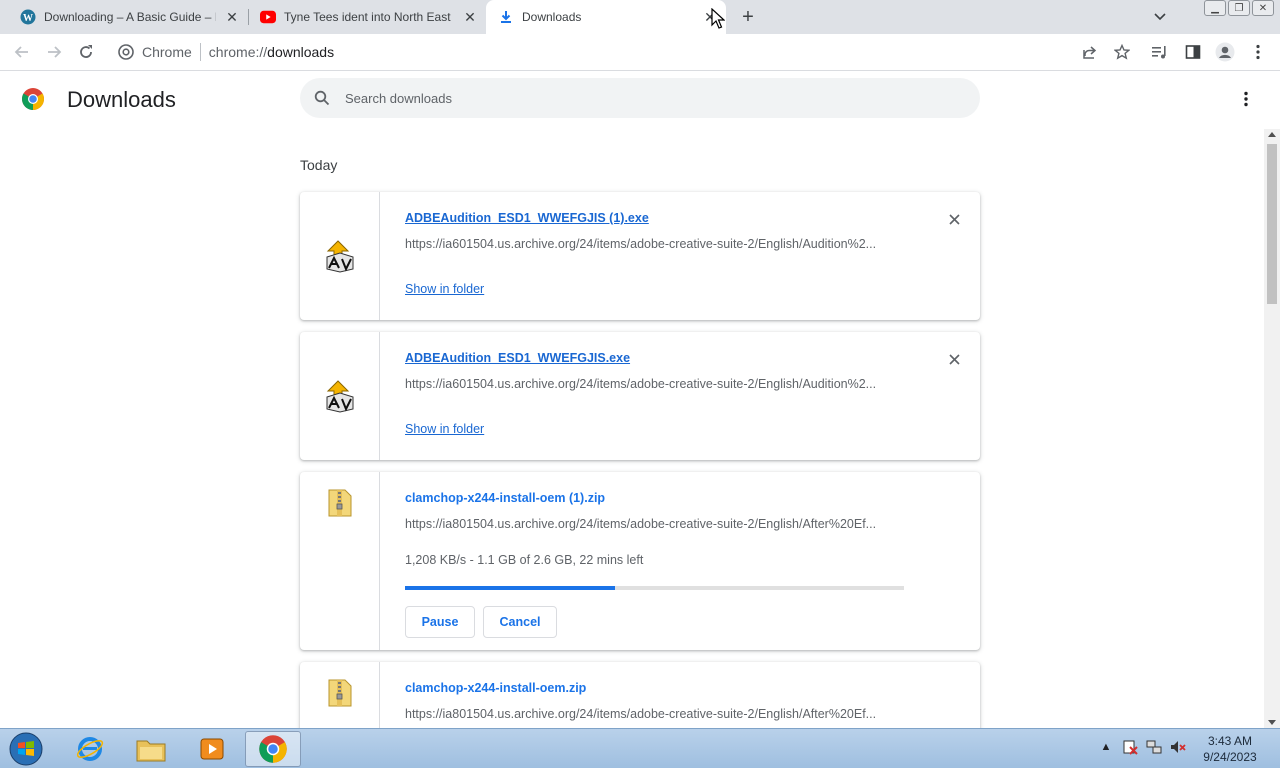 This screenshot has height=768, width=1280. What do you see at coordinates (1154, 747) in the screenshot?
I see `network-icon` at bounding box center [1154, 747].